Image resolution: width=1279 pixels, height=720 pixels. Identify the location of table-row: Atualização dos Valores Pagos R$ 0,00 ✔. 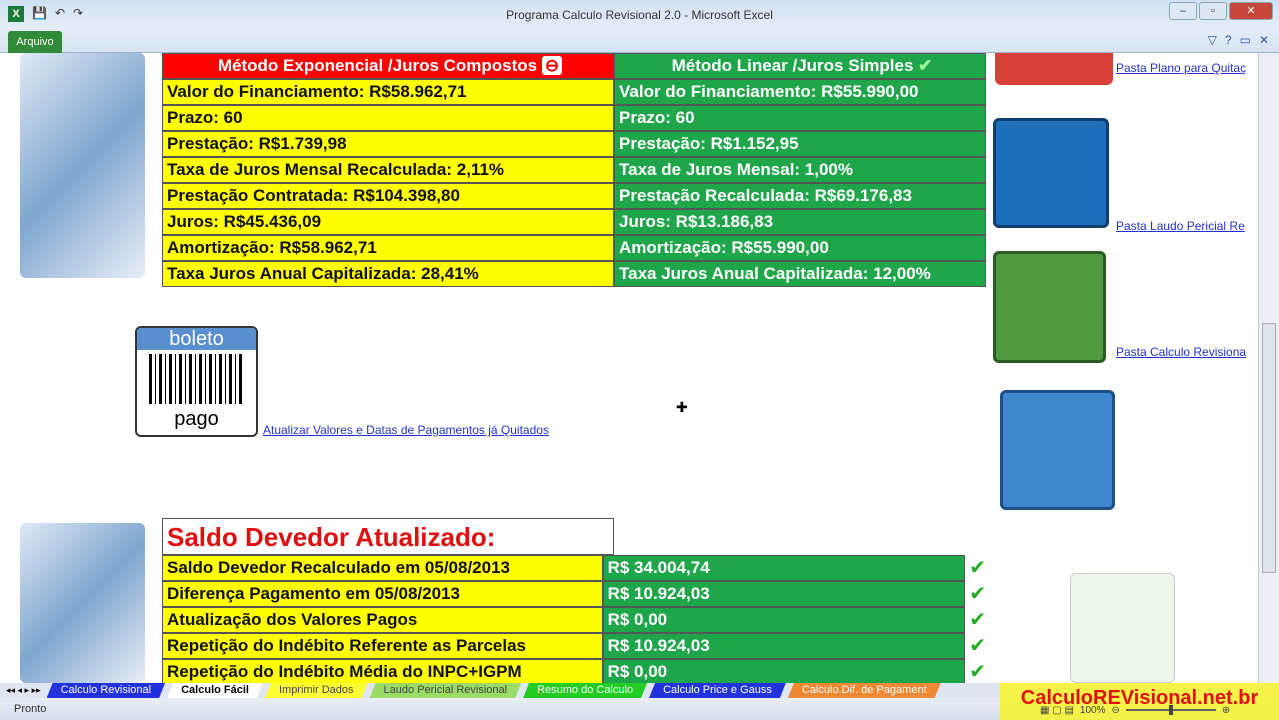
(574, 620).